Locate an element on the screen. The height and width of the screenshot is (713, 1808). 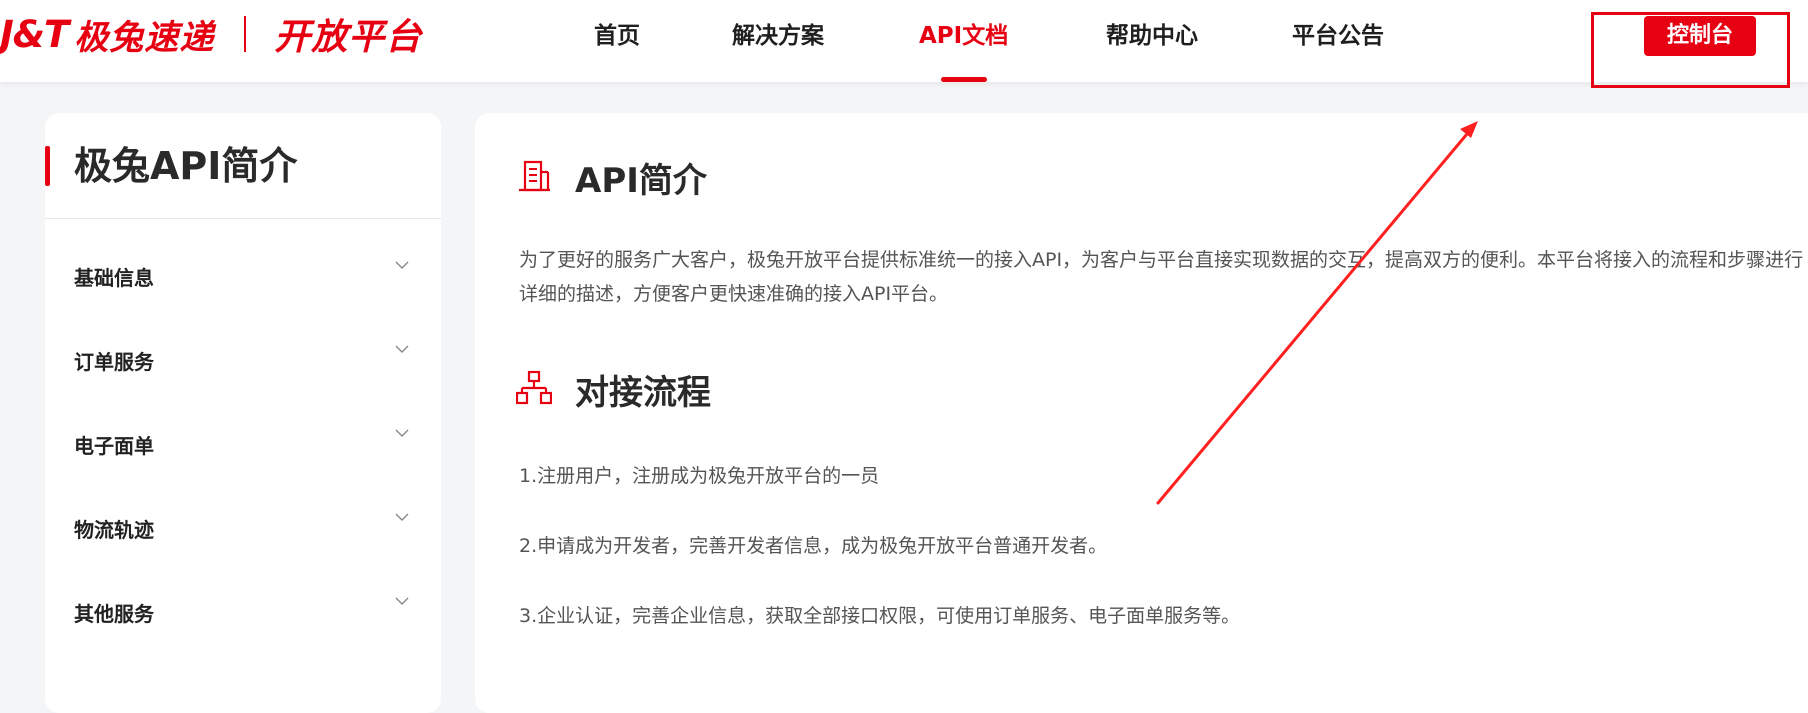
sidebar-header: 极兔API简介 is located at coordinates (243, 166).